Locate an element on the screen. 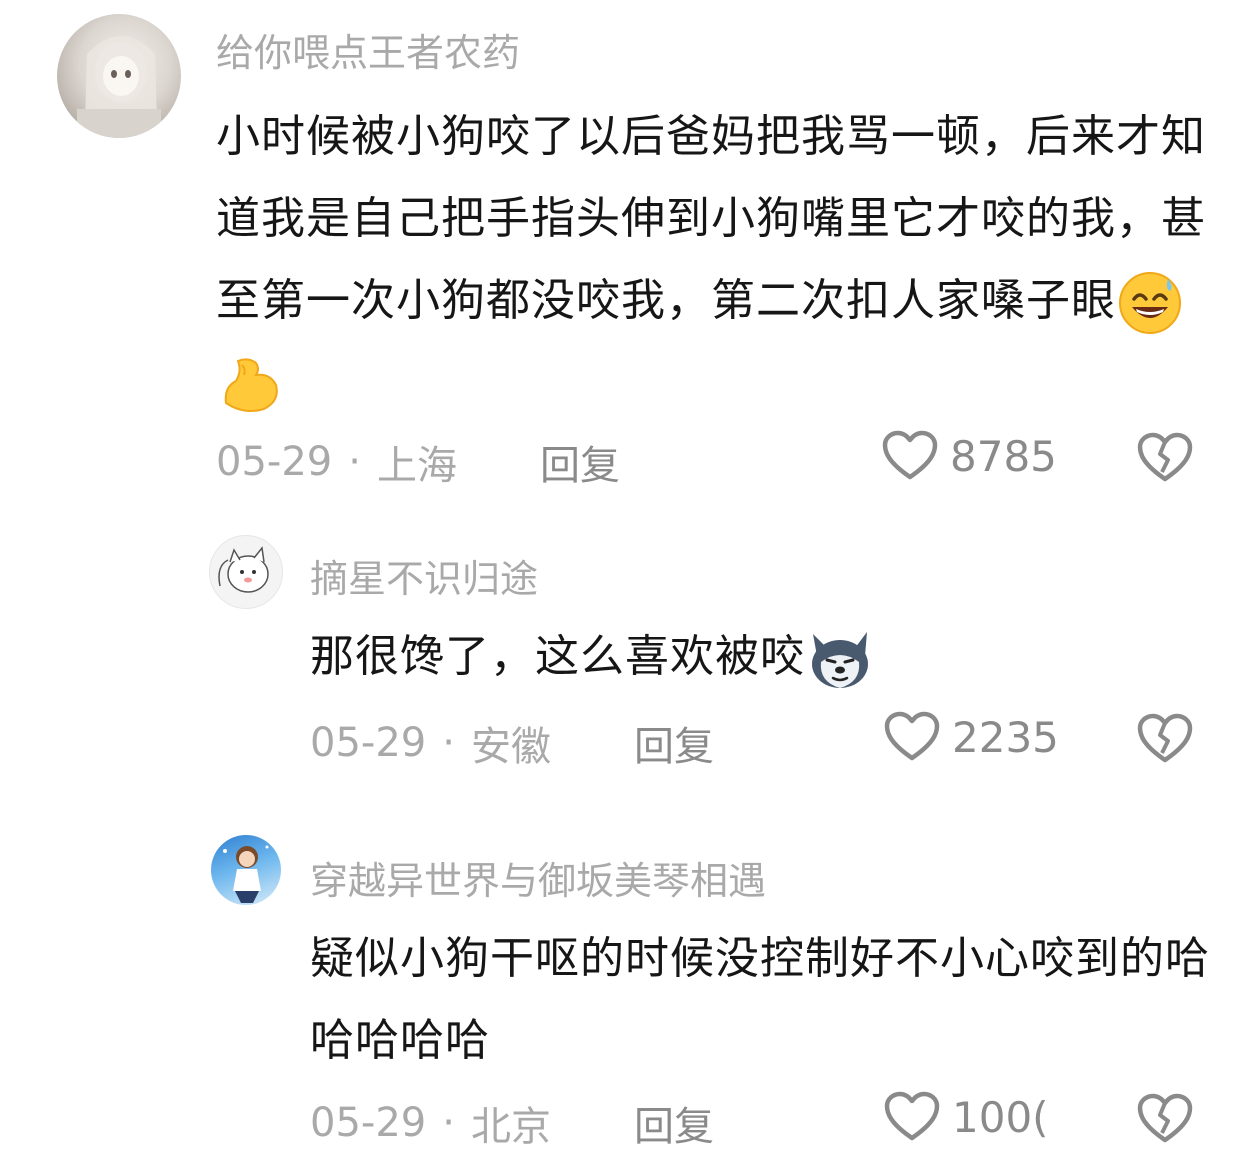  comment-meta: 05-29 · 上海 is located at coordinates (336, 462).